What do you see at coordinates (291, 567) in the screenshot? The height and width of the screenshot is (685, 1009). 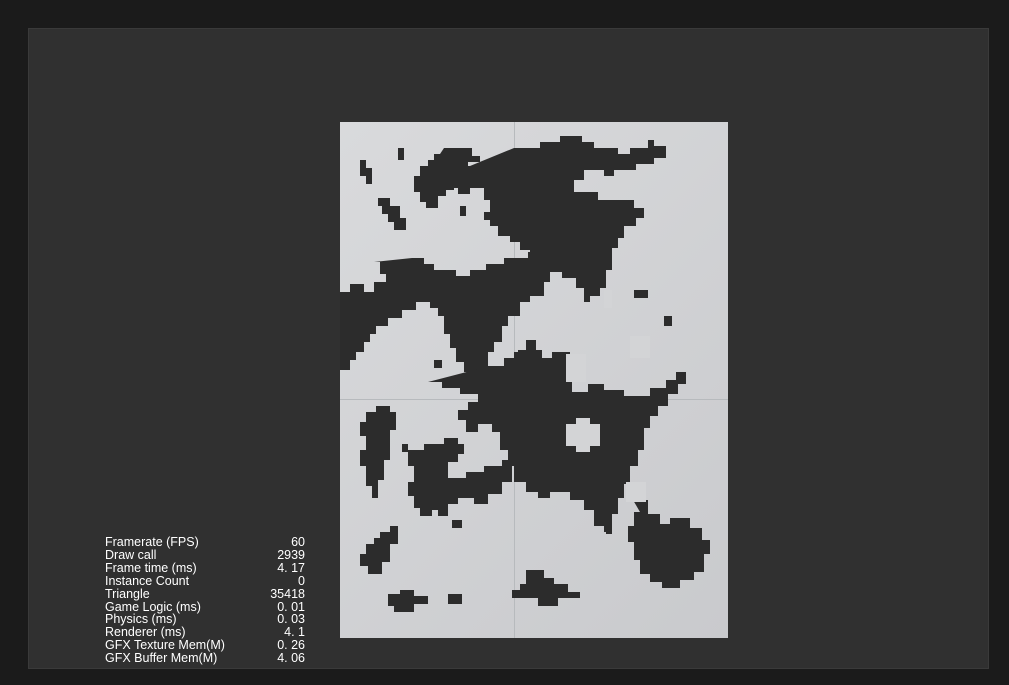 I see `stat-value: 4. 17` at bounding box center [291, 567].